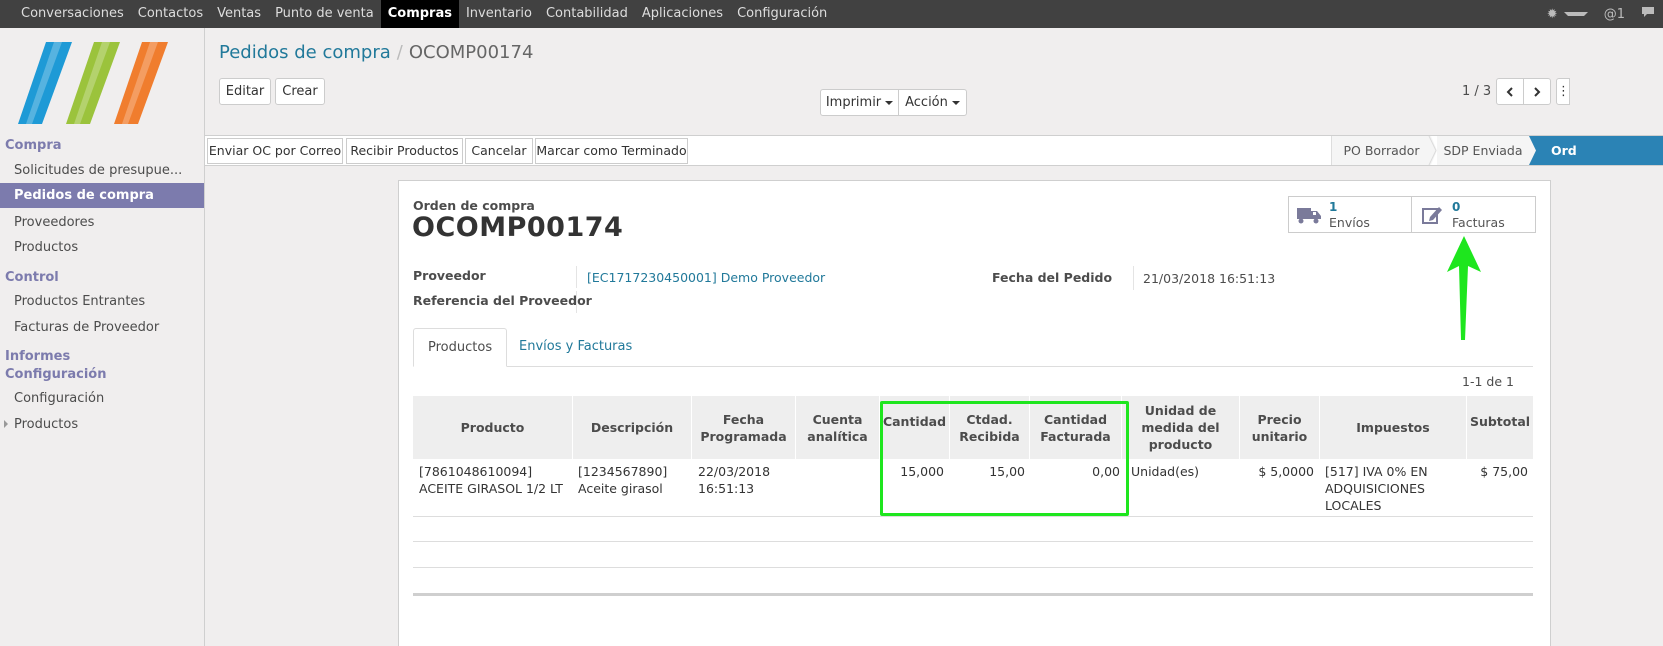  Describe the element at coordinates (6, 424) in the screenshot. I see `caret-right-icon` at that location.